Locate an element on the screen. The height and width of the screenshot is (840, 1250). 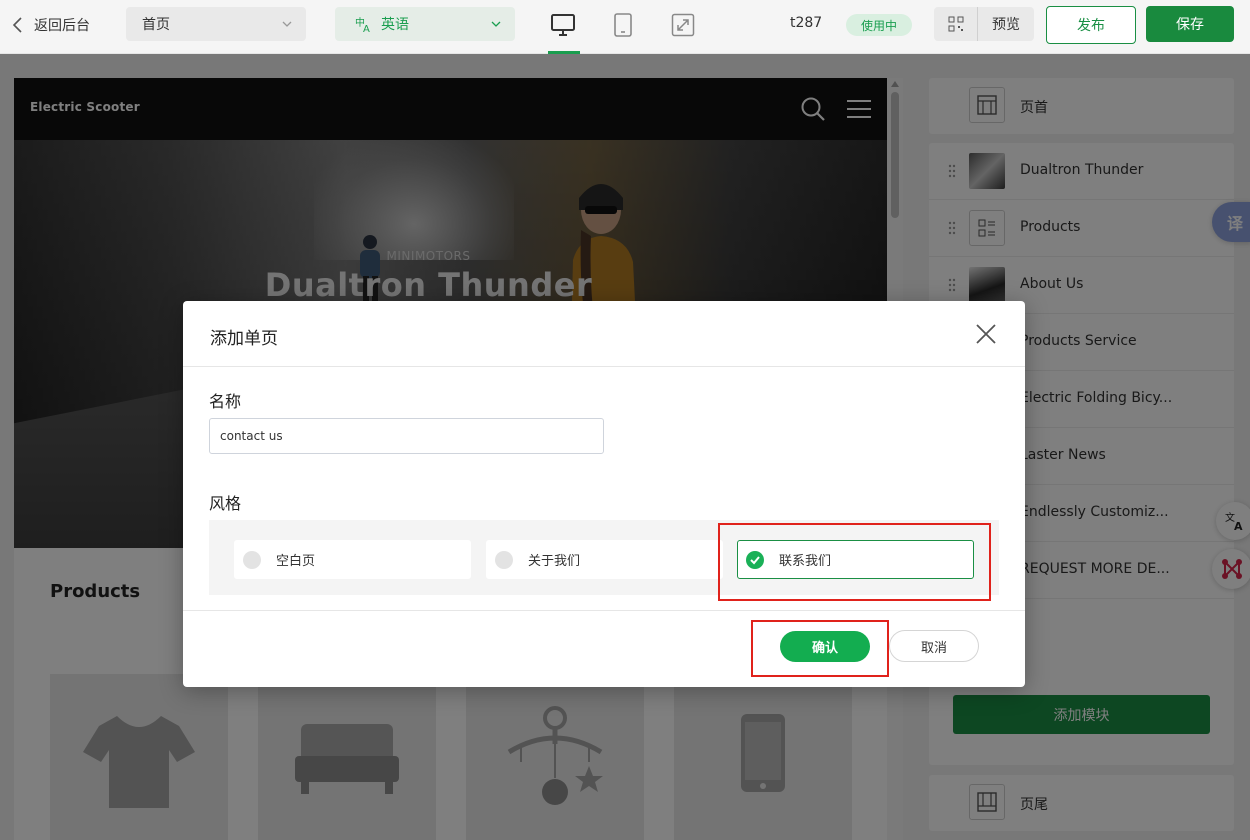
back-to-admin-button: 返回后台 is located at coordinates (50, 25).